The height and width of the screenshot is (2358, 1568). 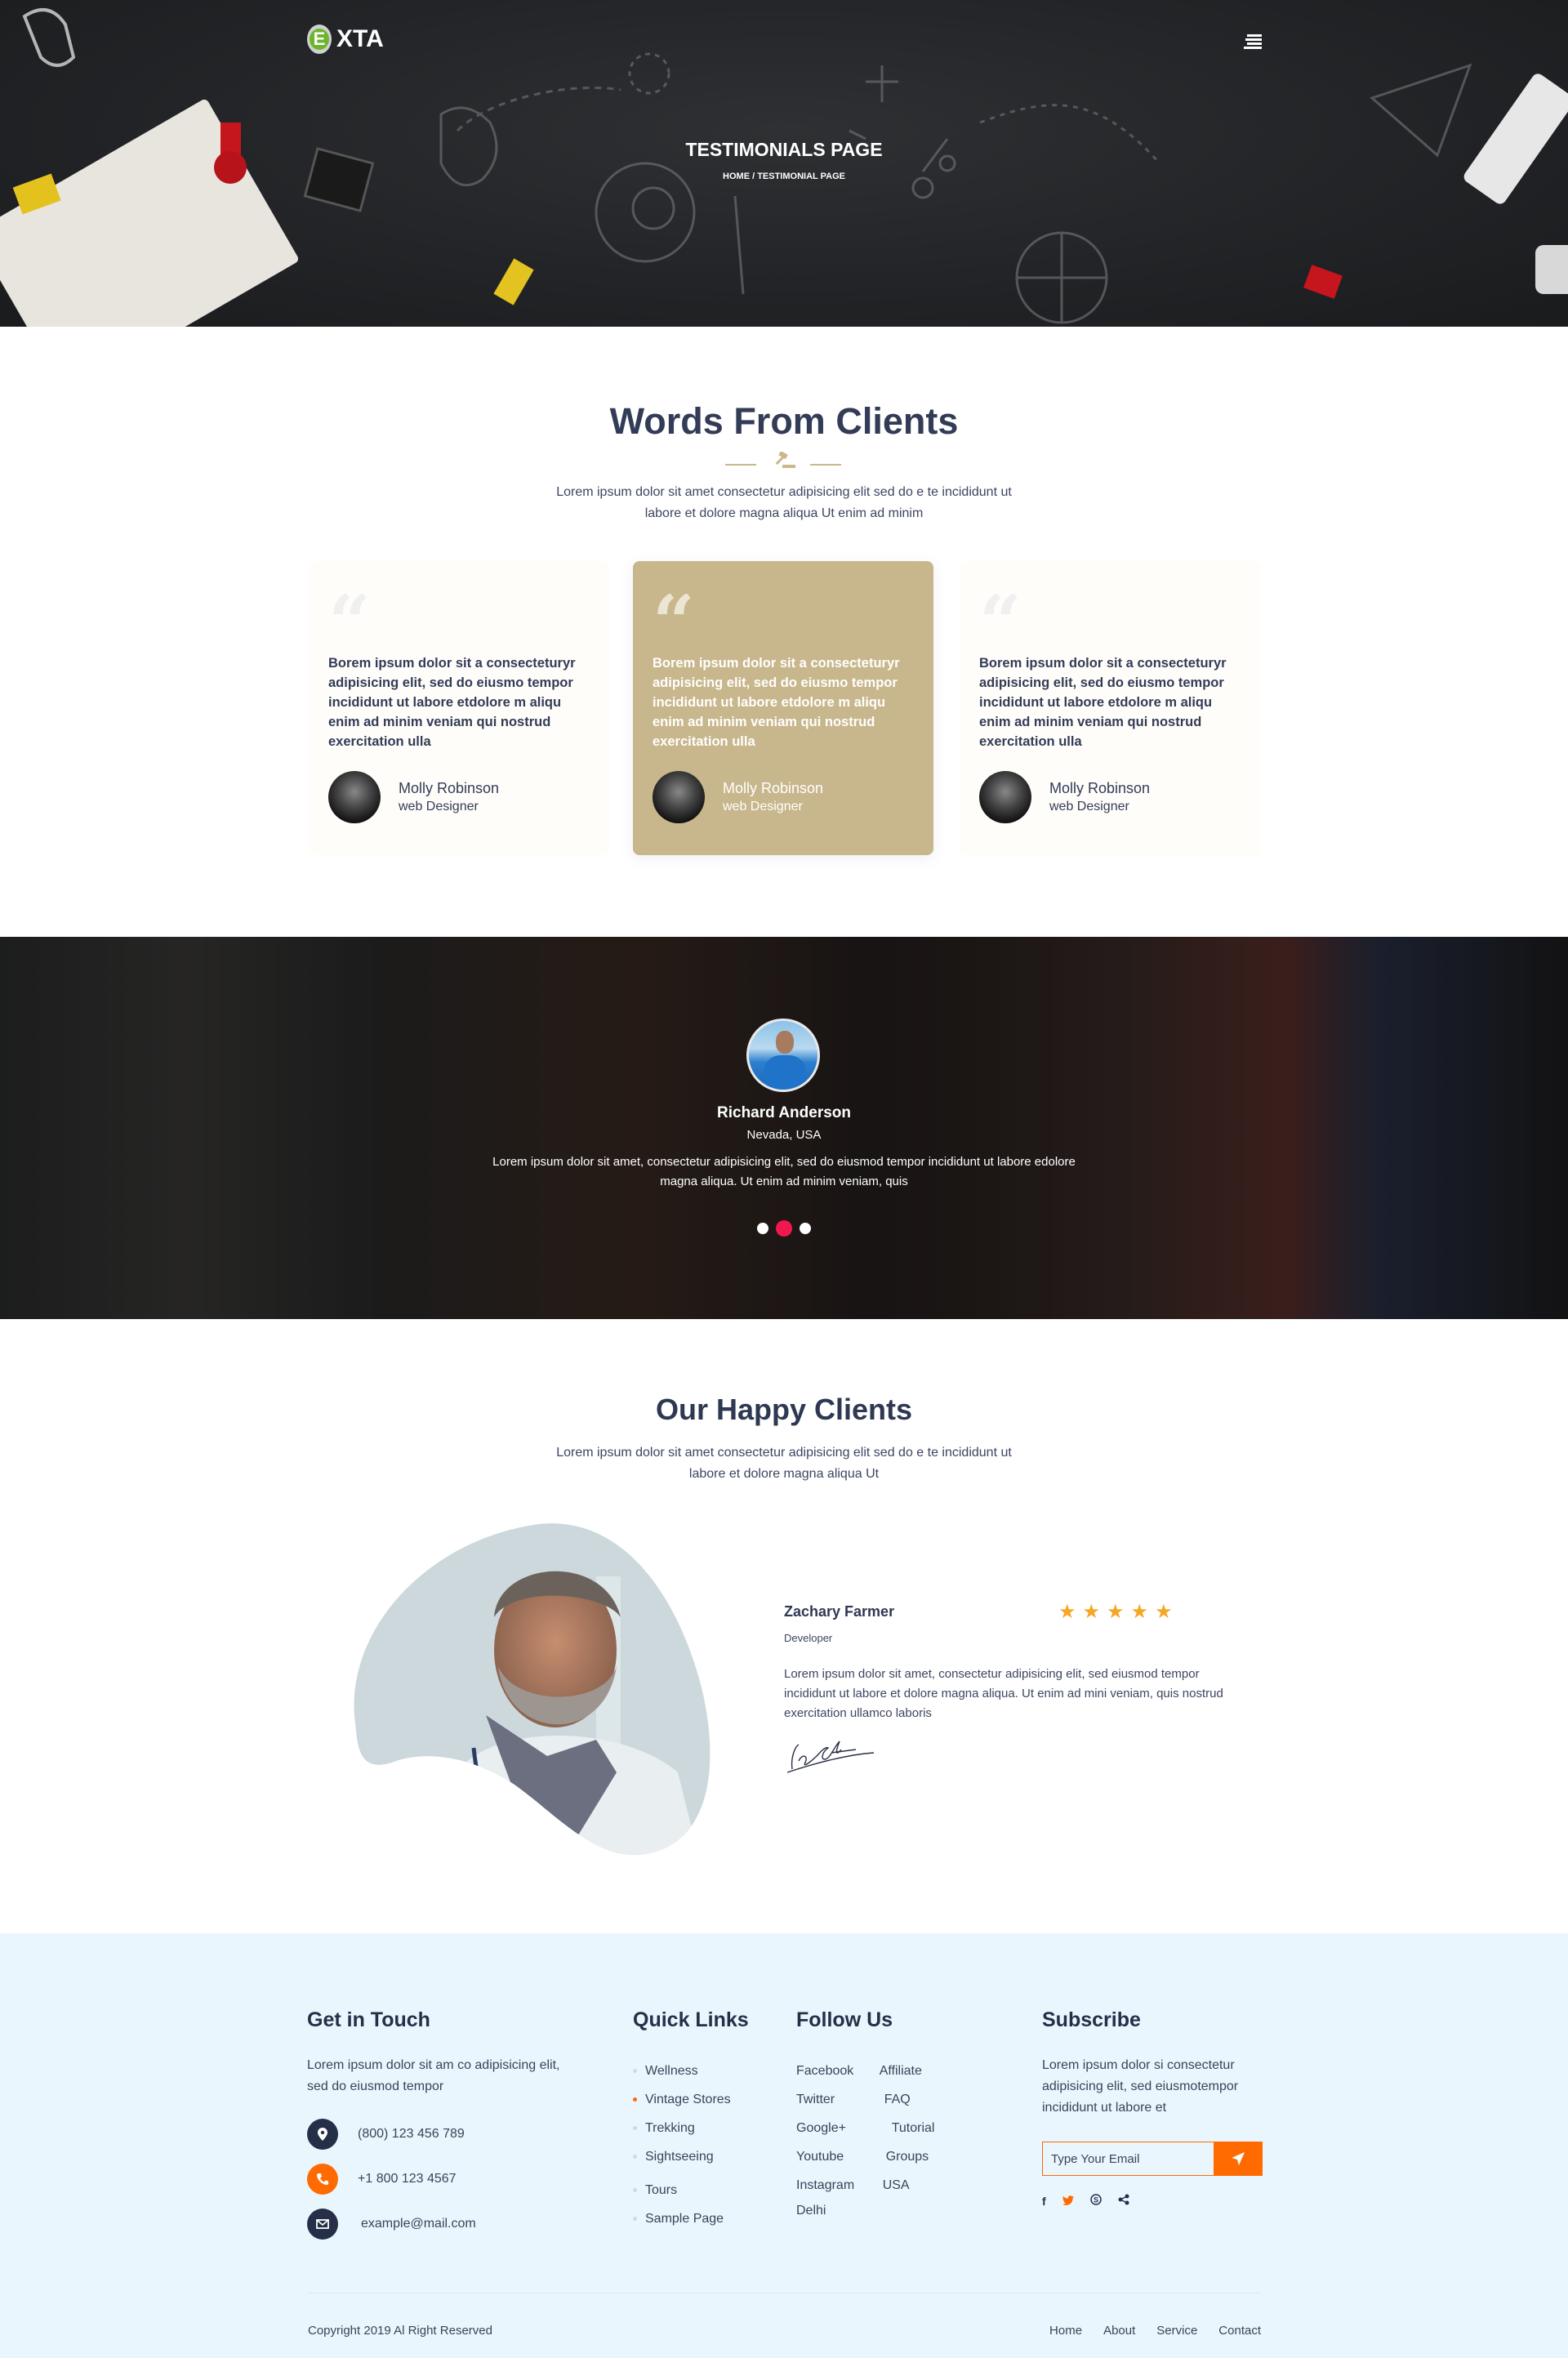 I want to click on quick-link-item: Sightseeing, so click(x=706, y=2156).